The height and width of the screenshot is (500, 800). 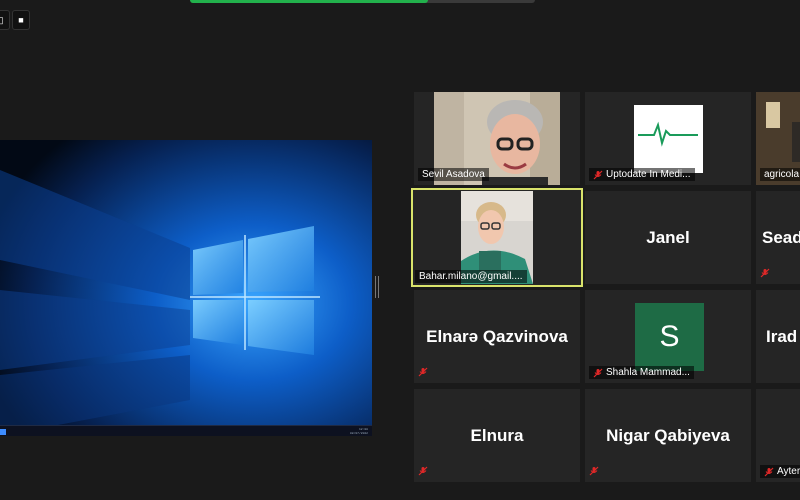 I want to click on window-icon: ▯, so click(x=5, y=20).